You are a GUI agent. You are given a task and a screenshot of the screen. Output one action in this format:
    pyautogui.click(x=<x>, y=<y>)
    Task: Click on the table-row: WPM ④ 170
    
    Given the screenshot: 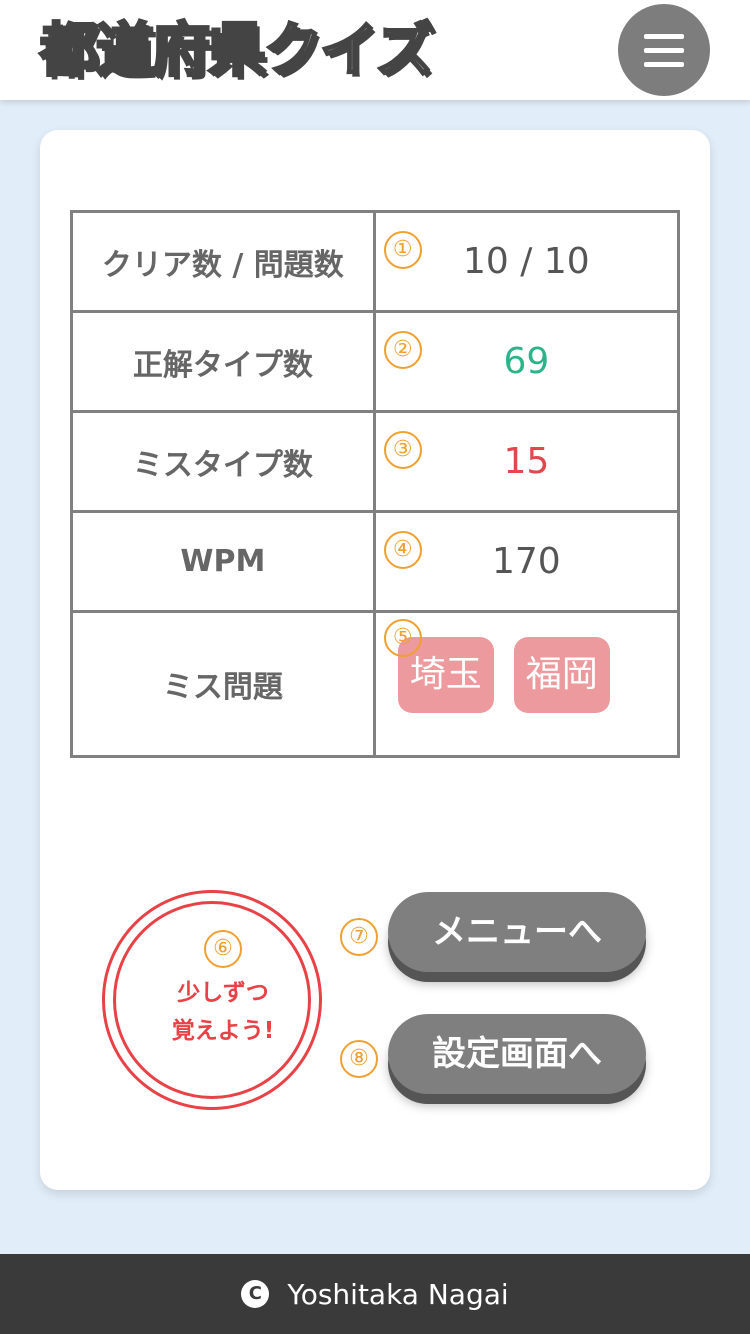 What is the action you would take?
    pyautogui.click(x=375, y=561)
    